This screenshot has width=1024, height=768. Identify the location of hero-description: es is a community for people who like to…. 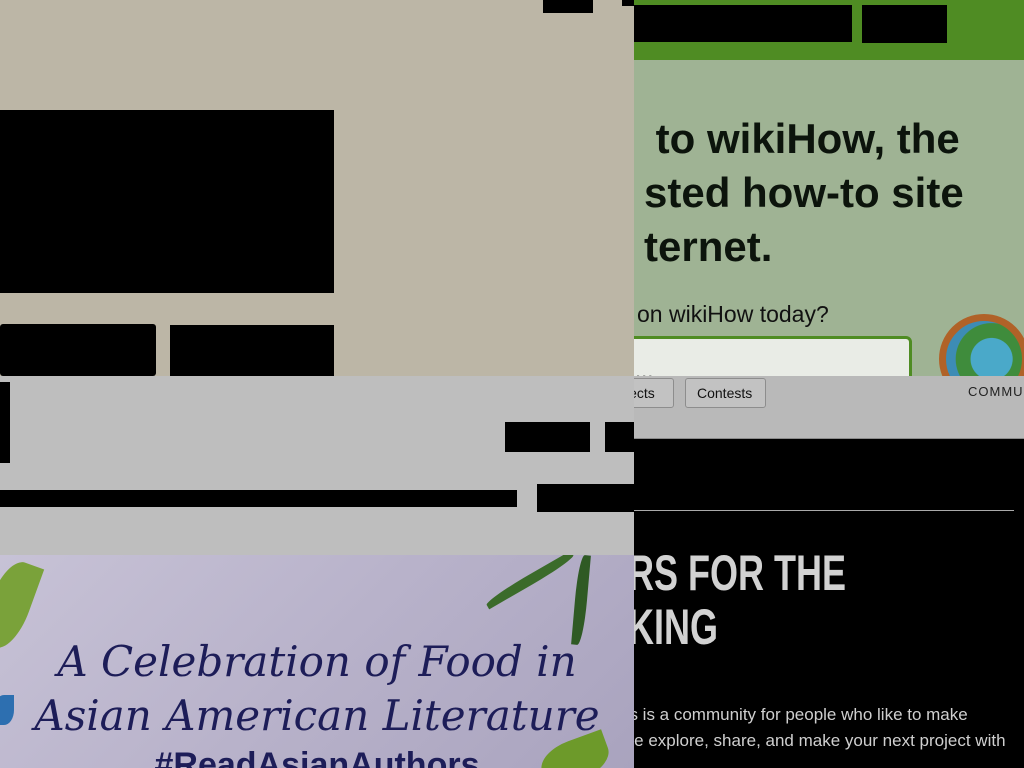
(820, 727).